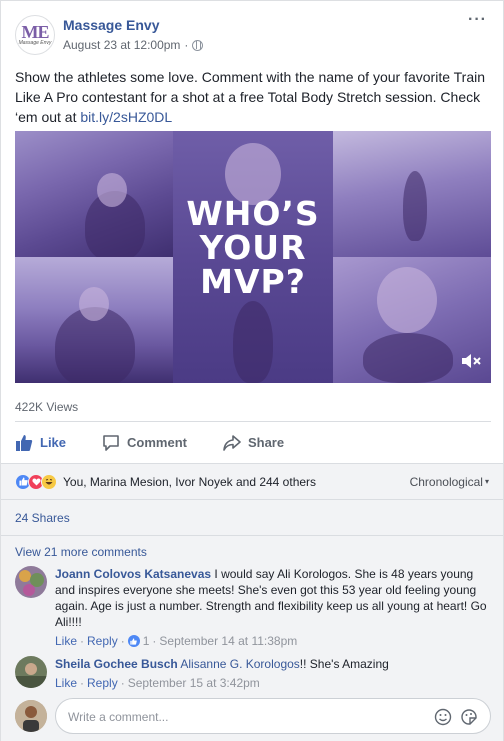 The image size is (504, 741). Describe the element at coordinates (111, 25) in the screenshot. I see `page-name-link: Massage Envy` at that location.